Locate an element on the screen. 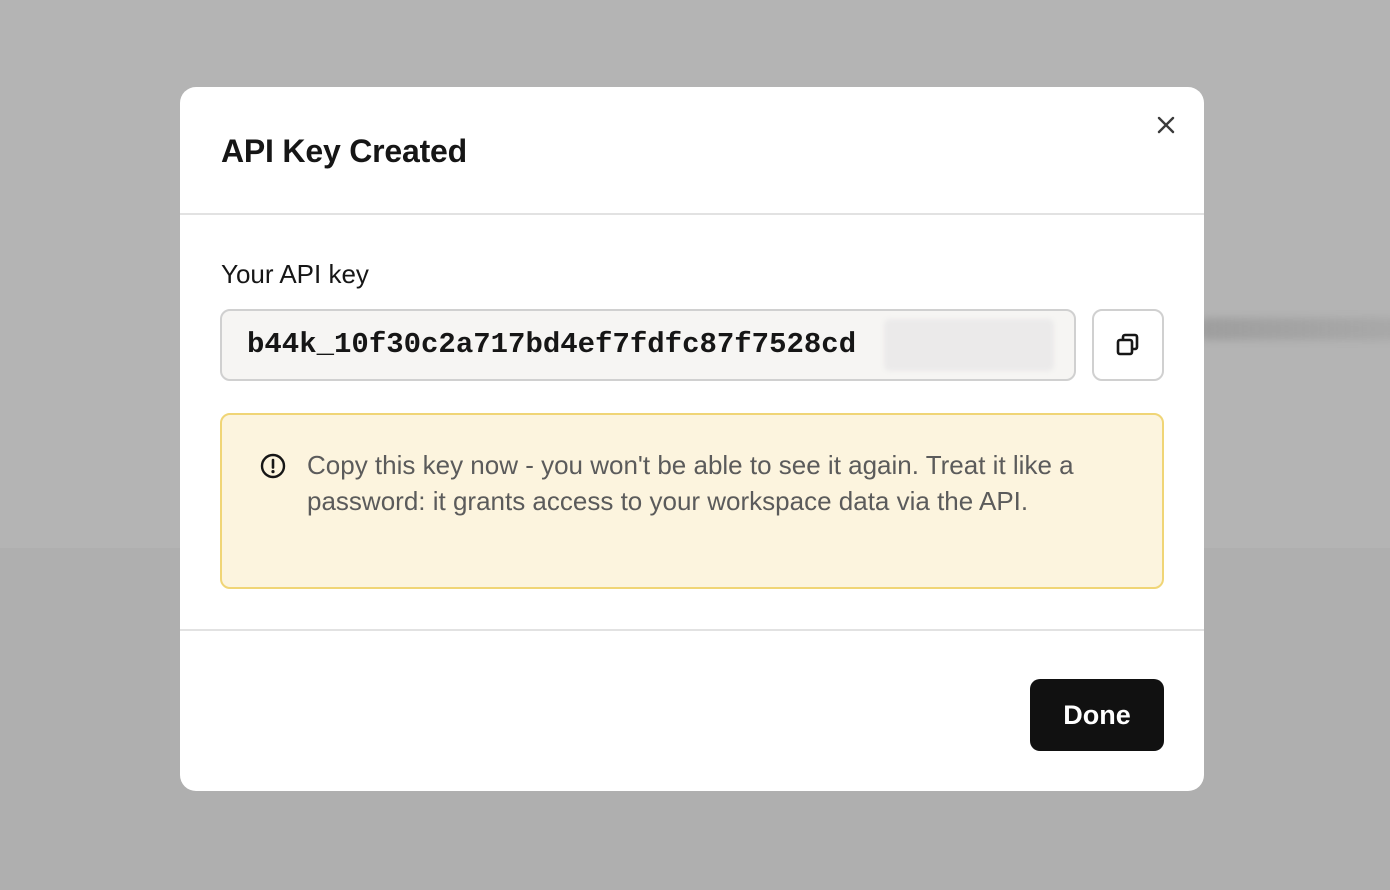  close-icon is located at coordinates (1166, 125).